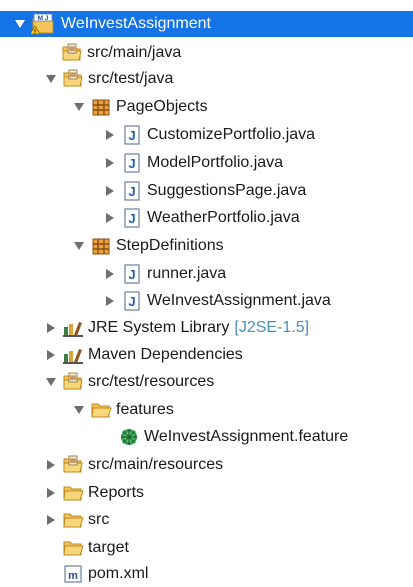  What do you see at coordinates (206, 79) in the screenshot?
I see `tree-item-src-test-java: src/test/java` at bounding box center [206, 79].